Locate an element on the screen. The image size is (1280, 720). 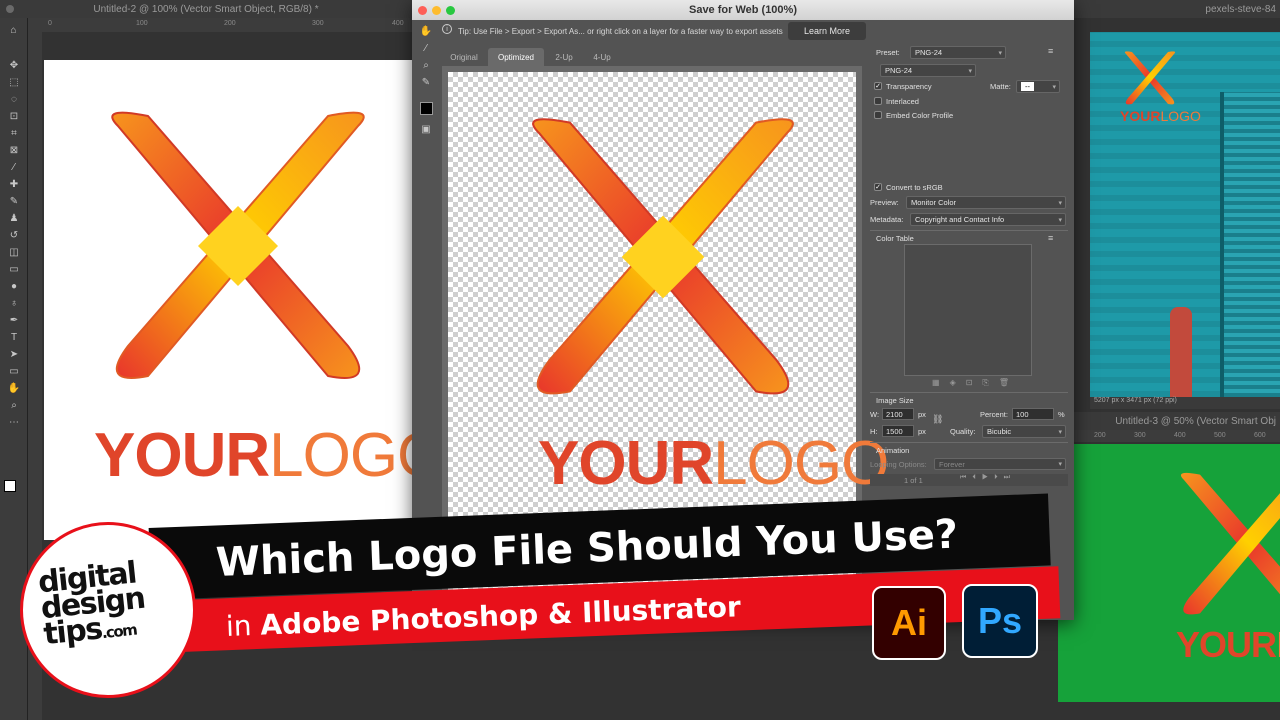
eyedropper-tool-icon: ⁄ is located at coordinates (14, 167).